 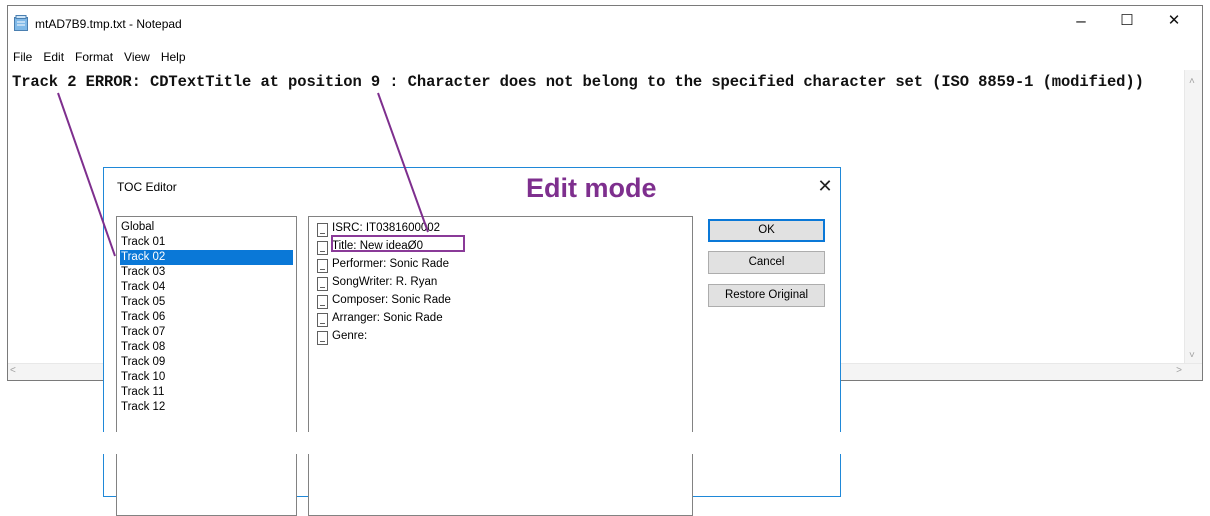 I want to click on pointer-line-position, so click(x=403, y=162).